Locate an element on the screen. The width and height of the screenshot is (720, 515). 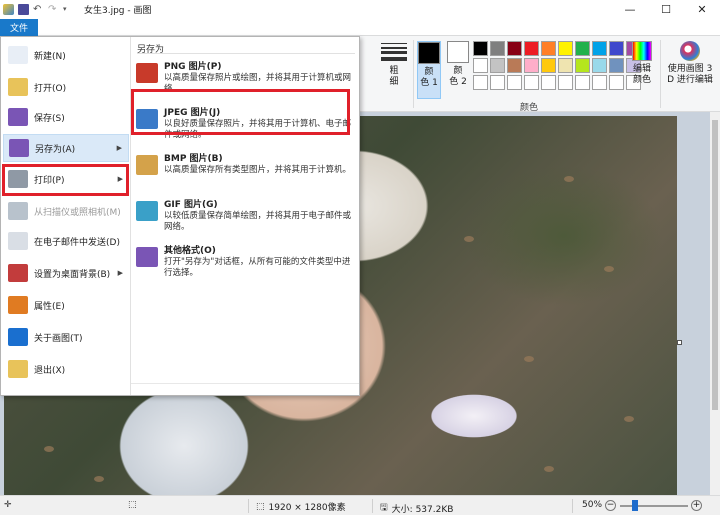
file-tab: 文件 is located at coordinates (19, 27).